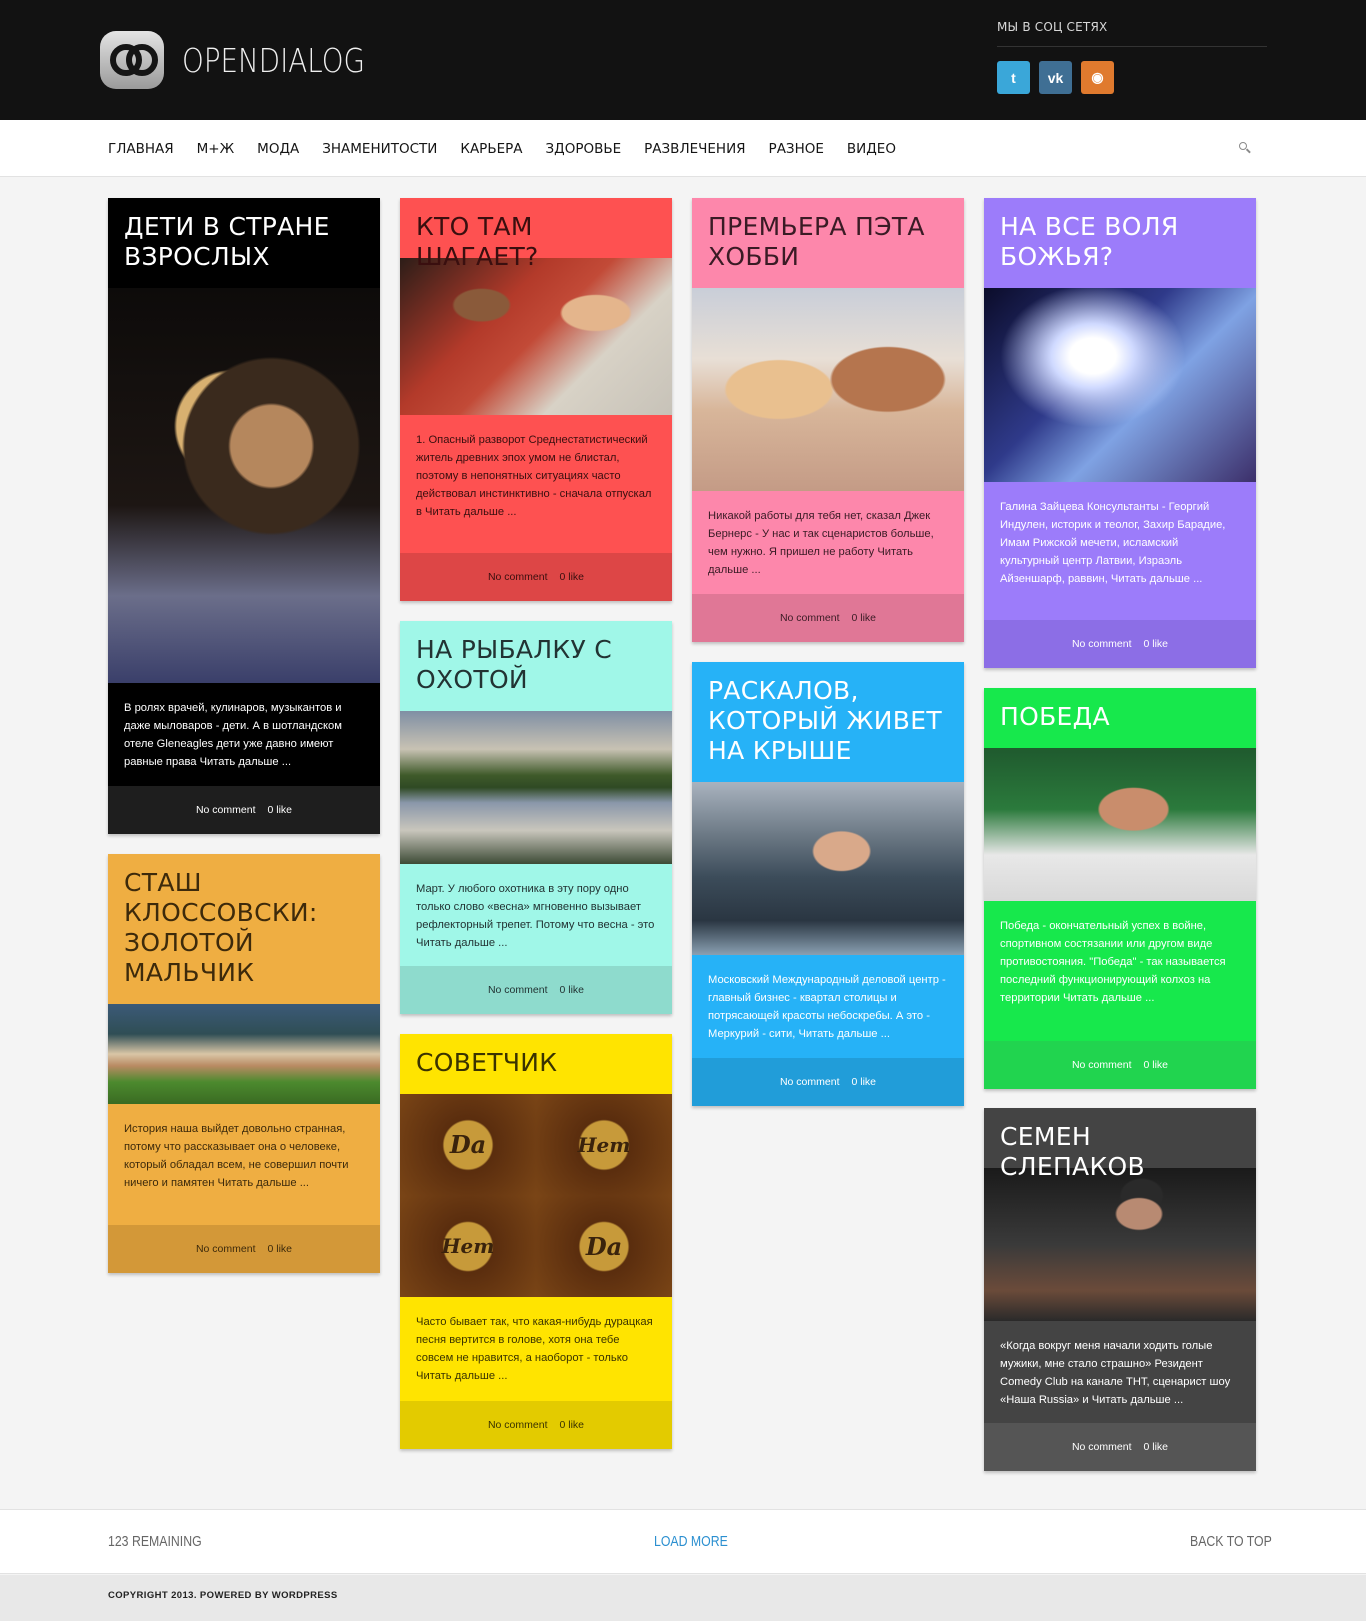  I want to click on nav-item-razvlecheniya: РАЗВЛЕЧЕНИЯ, so click(694, 149).